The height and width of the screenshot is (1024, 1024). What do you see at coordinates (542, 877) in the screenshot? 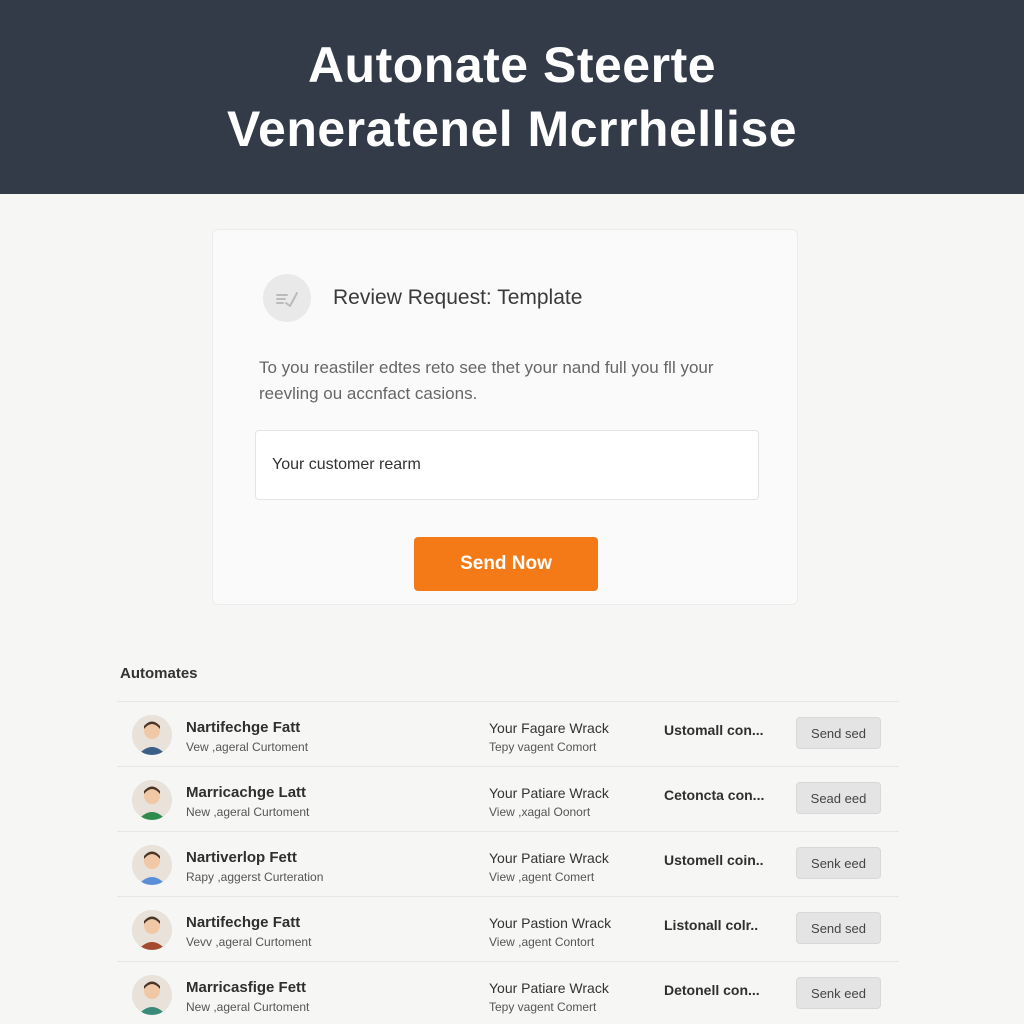
I see `template-subtitle: View ,agent Comert` at bounding box center [542, 877].